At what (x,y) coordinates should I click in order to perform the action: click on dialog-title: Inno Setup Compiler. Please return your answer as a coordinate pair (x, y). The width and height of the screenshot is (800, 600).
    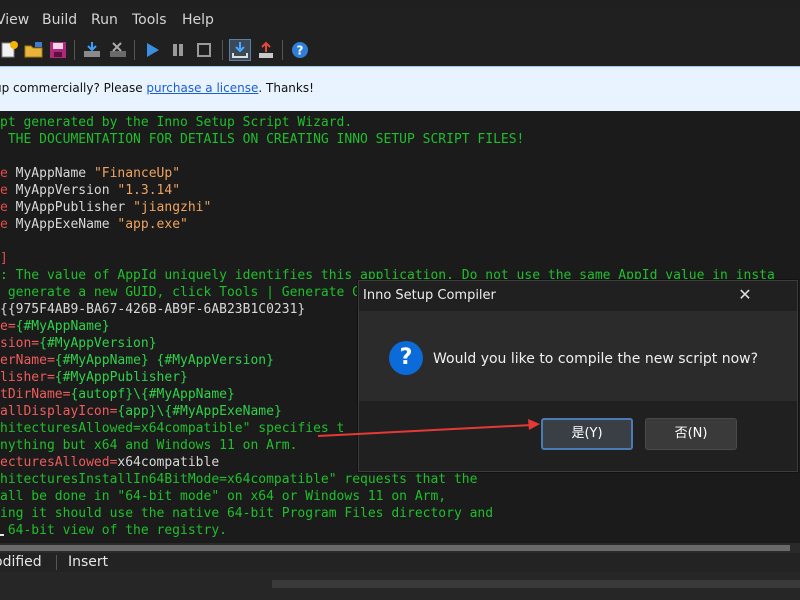
    Looking at the image, I should click on (429, 295).